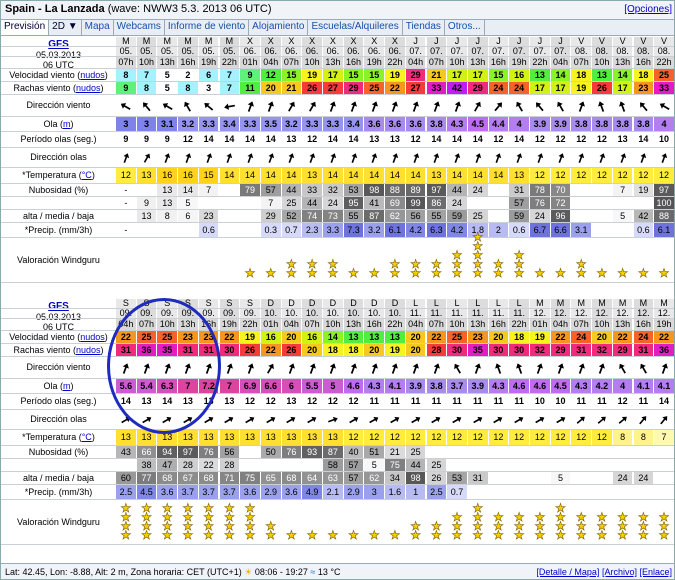 This screenshot has height=580, width=675. Describe the element at coordinates (353, 124) in the screenshot. I see `cell-wave: 3.4` at that location.